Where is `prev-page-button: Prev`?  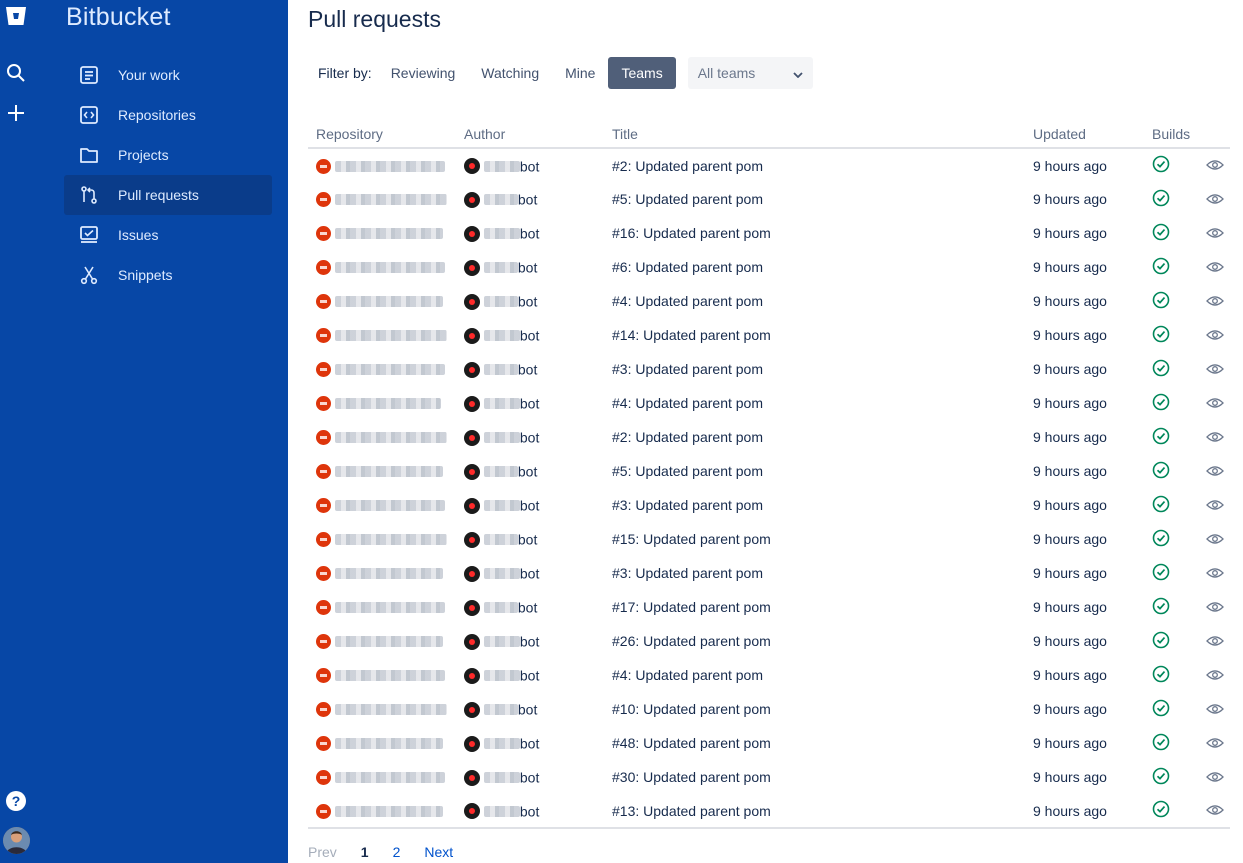 prev-page-button: Prev is located at coordinates (322, 852).